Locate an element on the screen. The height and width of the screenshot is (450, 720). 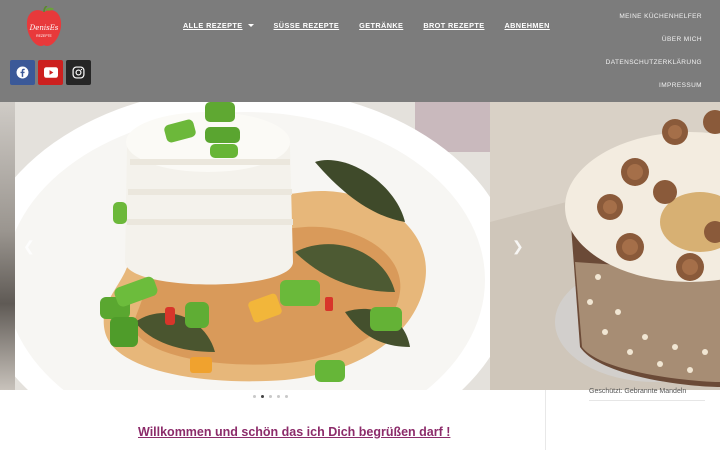
nav-ueber-mich: ÜBER MICH is located at coordinates (682, 46).